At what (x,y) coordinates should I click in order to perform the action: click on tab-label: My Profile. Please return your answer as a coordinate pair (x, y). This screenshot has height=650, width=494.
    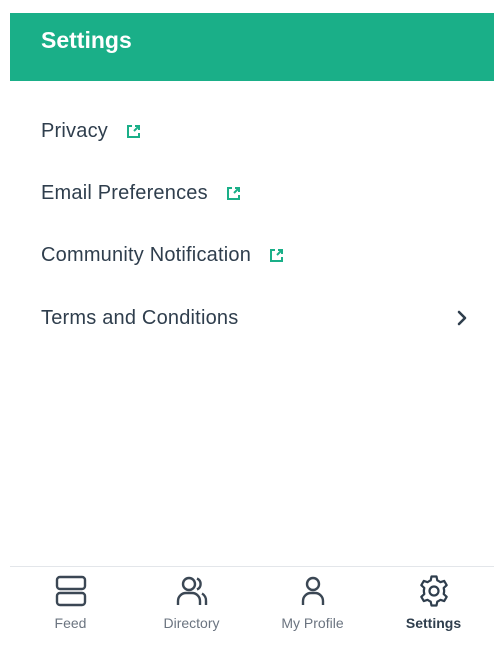
    Looking at the image, I should click on (312, 623).